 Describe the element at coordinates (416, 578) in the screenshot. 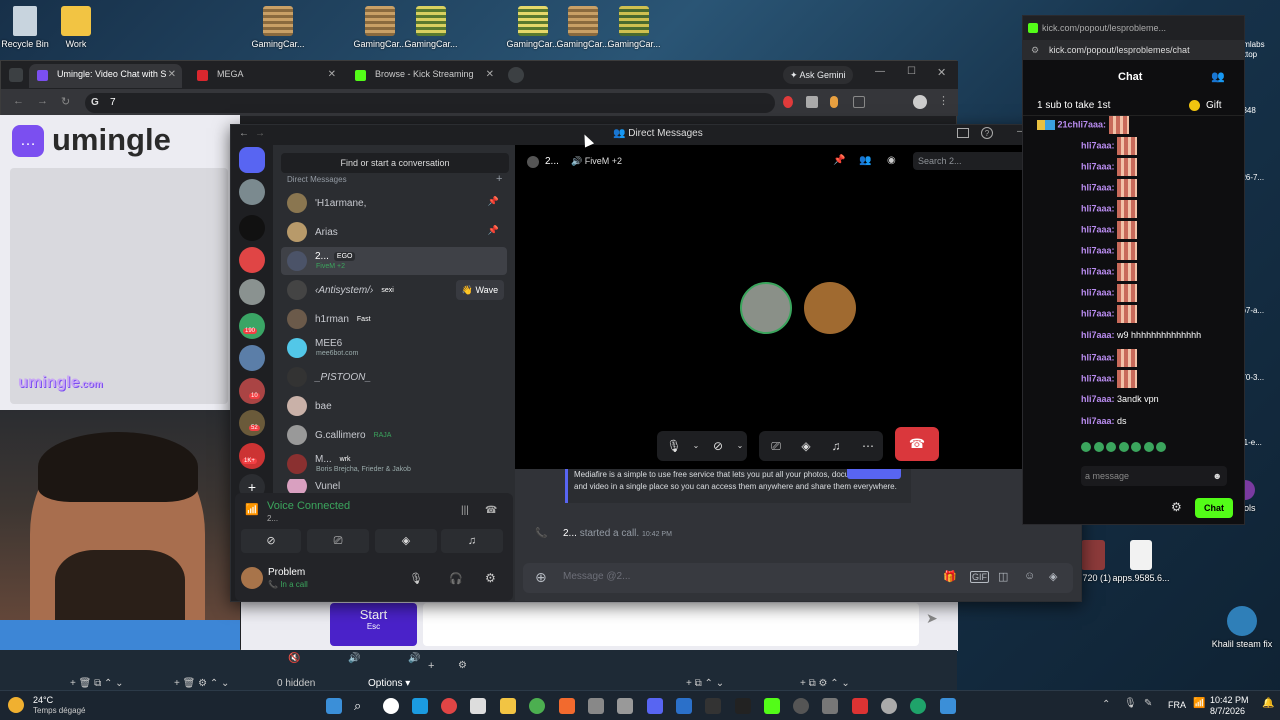

I see `microphone-icon: 🎙` at that location.